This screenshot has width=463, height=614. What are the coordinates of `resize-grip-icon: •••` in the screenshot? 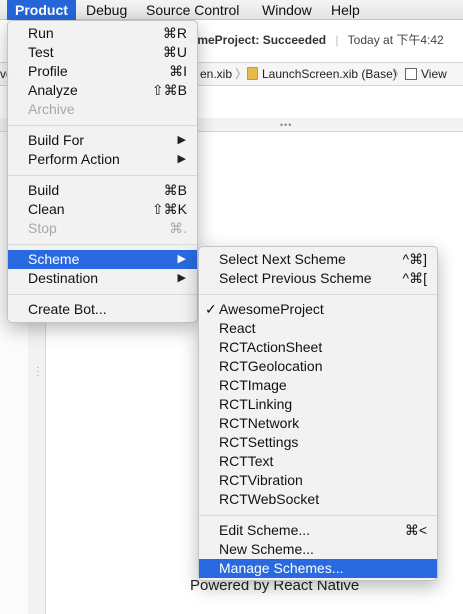 It's located at (286, 125).